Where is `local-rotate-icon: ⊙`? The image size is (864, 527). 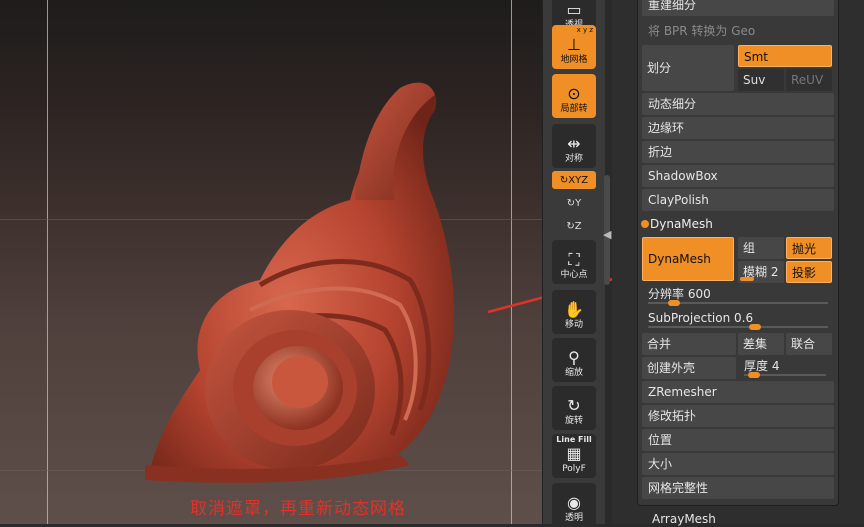
local-rotate-icon: ⊙ is located at coordinates (574, 93).